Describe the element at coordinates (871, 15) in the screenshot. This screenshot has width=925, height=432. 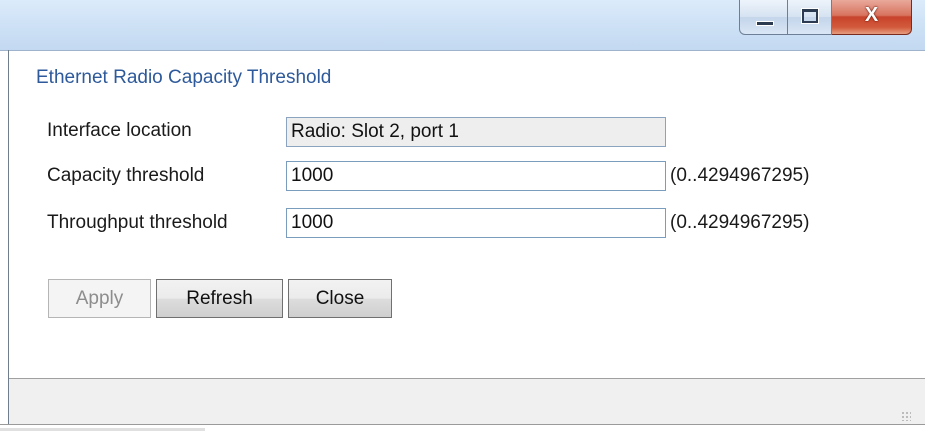
I see `close-icon: X` at that location.